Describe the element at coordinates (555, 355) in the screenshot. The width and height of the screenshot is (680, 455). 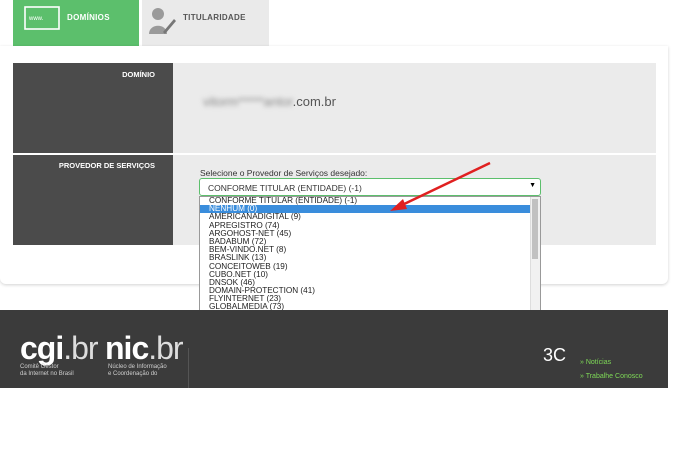
I see `partial-logo: 3C` at that location.